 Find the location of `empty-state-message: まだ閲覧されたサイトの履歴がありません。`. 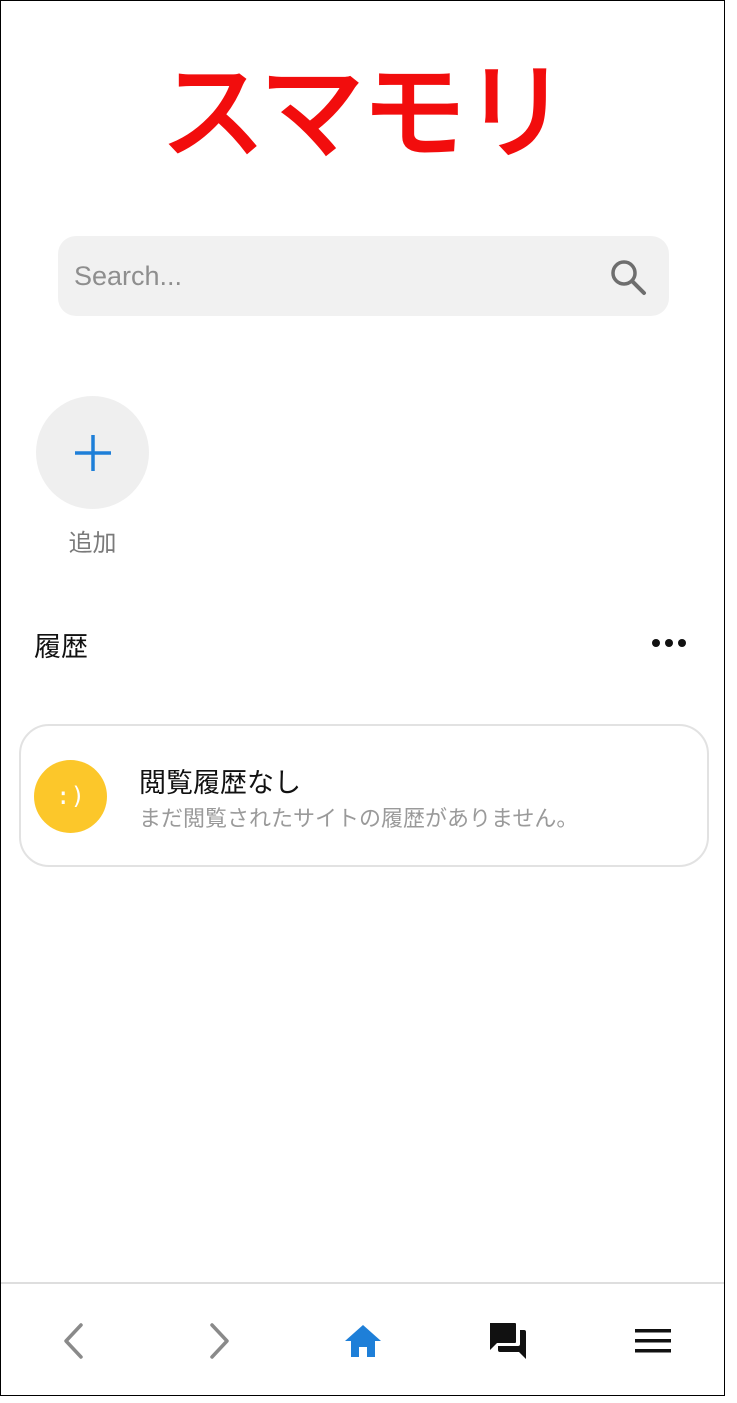

empty-state-message: まだ閲覧されたサイトの履歴がありません。 is located at coordinates (359, 819).